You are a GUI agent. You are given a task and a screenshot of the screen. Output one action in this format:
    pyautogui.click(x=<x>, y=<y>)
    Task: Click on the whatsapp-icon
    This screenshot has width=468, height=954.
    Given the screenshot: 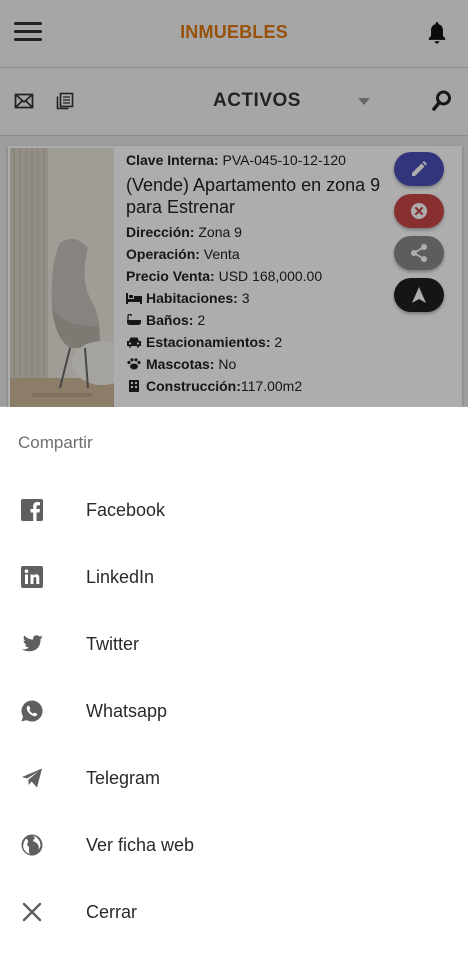 What is the action you would take?
    pyautogui.click(x=32, y=711)
    